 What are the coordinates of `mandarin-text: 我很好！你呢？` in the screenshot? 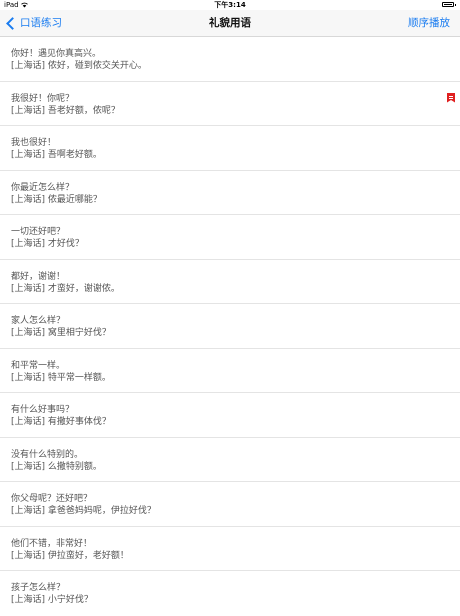 It's located at (43, 98).